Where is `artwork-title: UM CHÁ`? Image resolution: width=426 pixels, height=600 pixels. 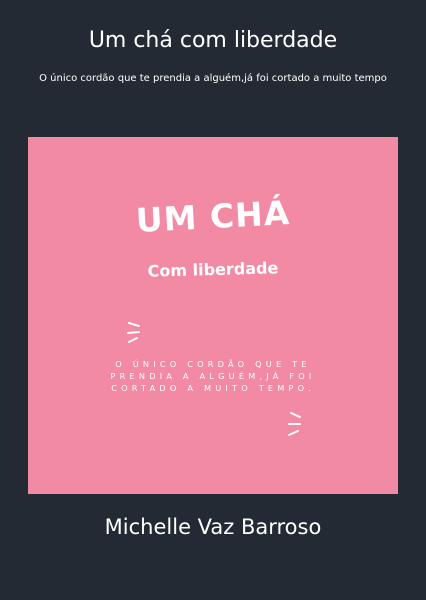
artwork-title: UM CHÁ is located at coordinates (213, 216).